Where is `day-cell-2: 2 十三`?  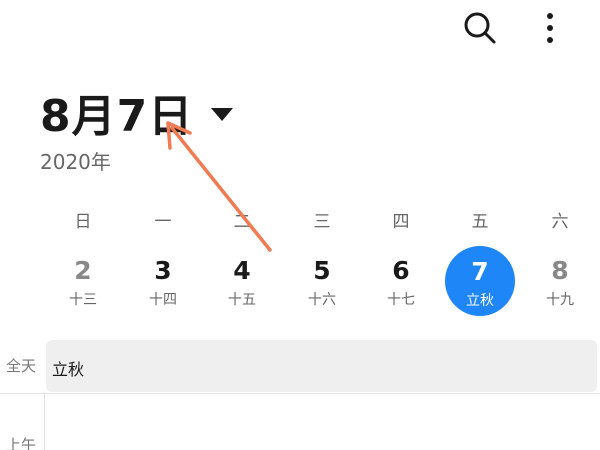
day-cell-2: 2 十三 is located at coordinates (83, 284).